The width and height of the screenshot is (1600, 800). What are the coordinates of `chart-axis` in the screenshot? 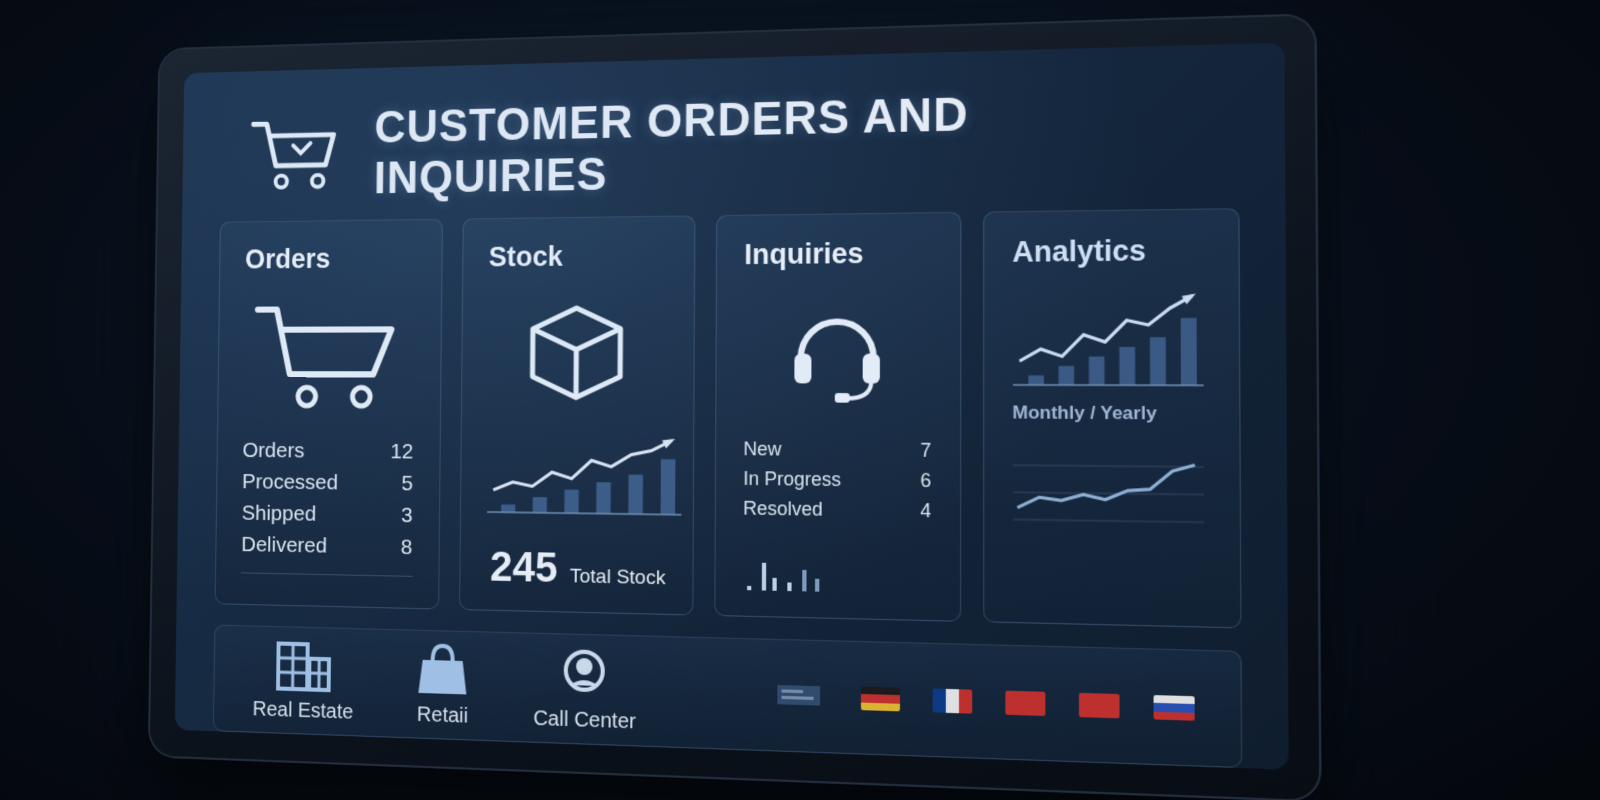 It's located at (584, 513).